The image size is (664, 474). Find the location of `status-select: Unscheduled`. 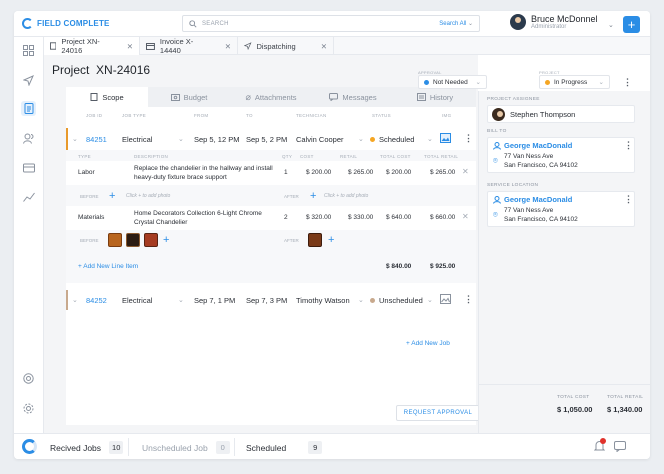

status-select: Unscheduled is located at coordinates (396, 300).